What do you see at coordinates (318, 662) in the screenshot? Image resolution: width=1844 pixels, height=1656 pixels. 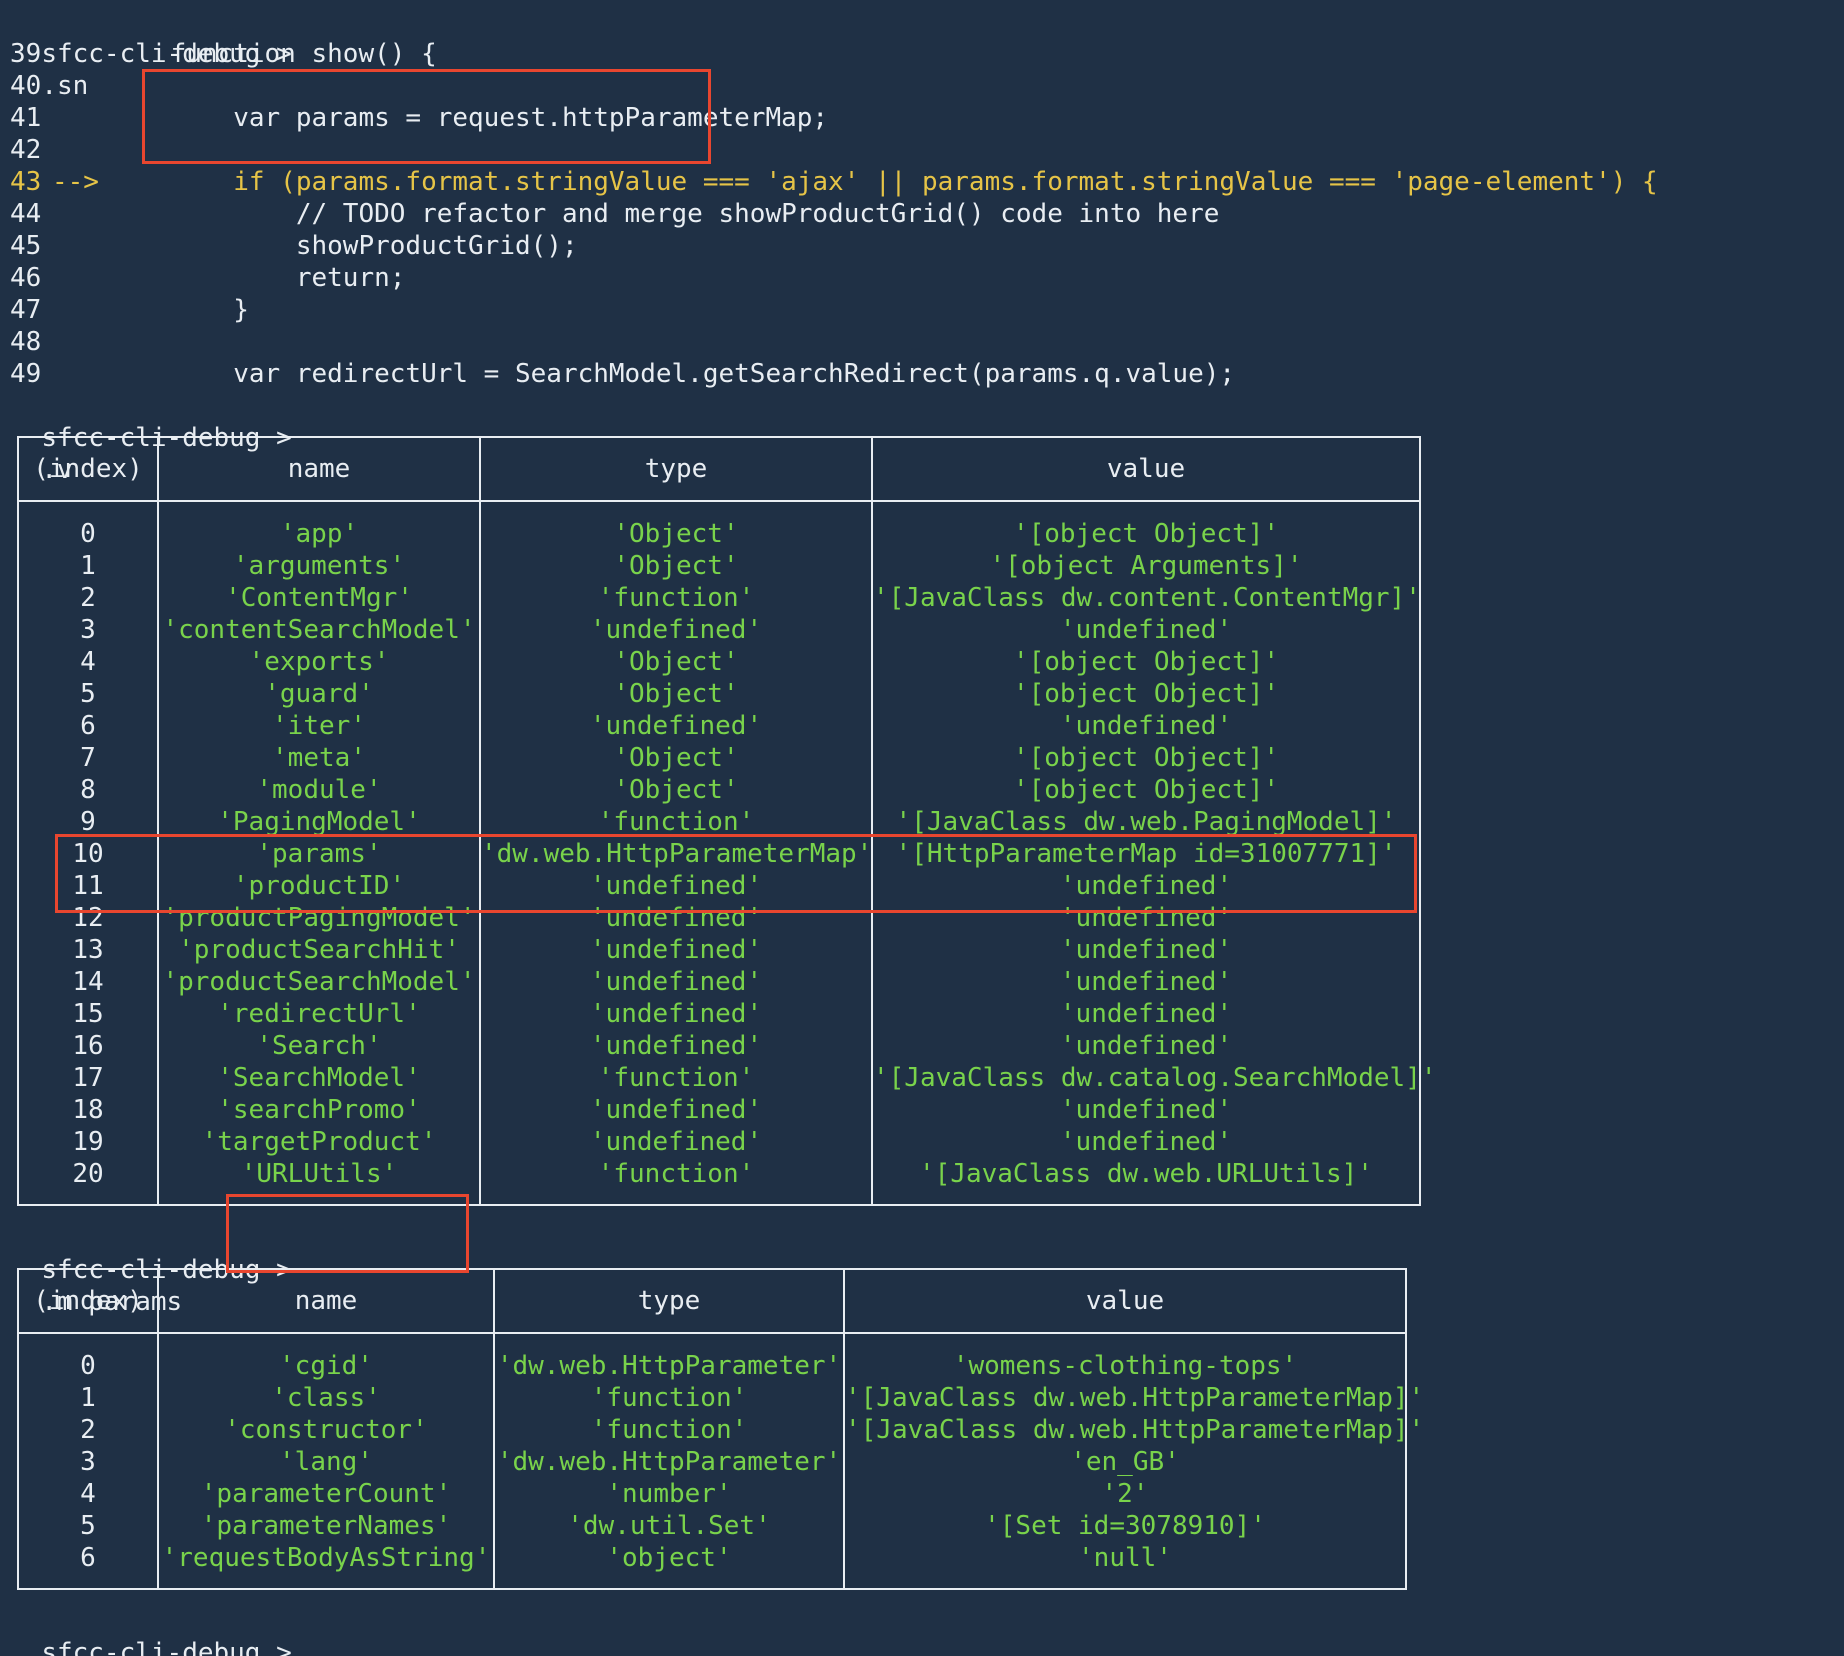 I see `cell-name: 'exports'` at bounding box center [318, 662].